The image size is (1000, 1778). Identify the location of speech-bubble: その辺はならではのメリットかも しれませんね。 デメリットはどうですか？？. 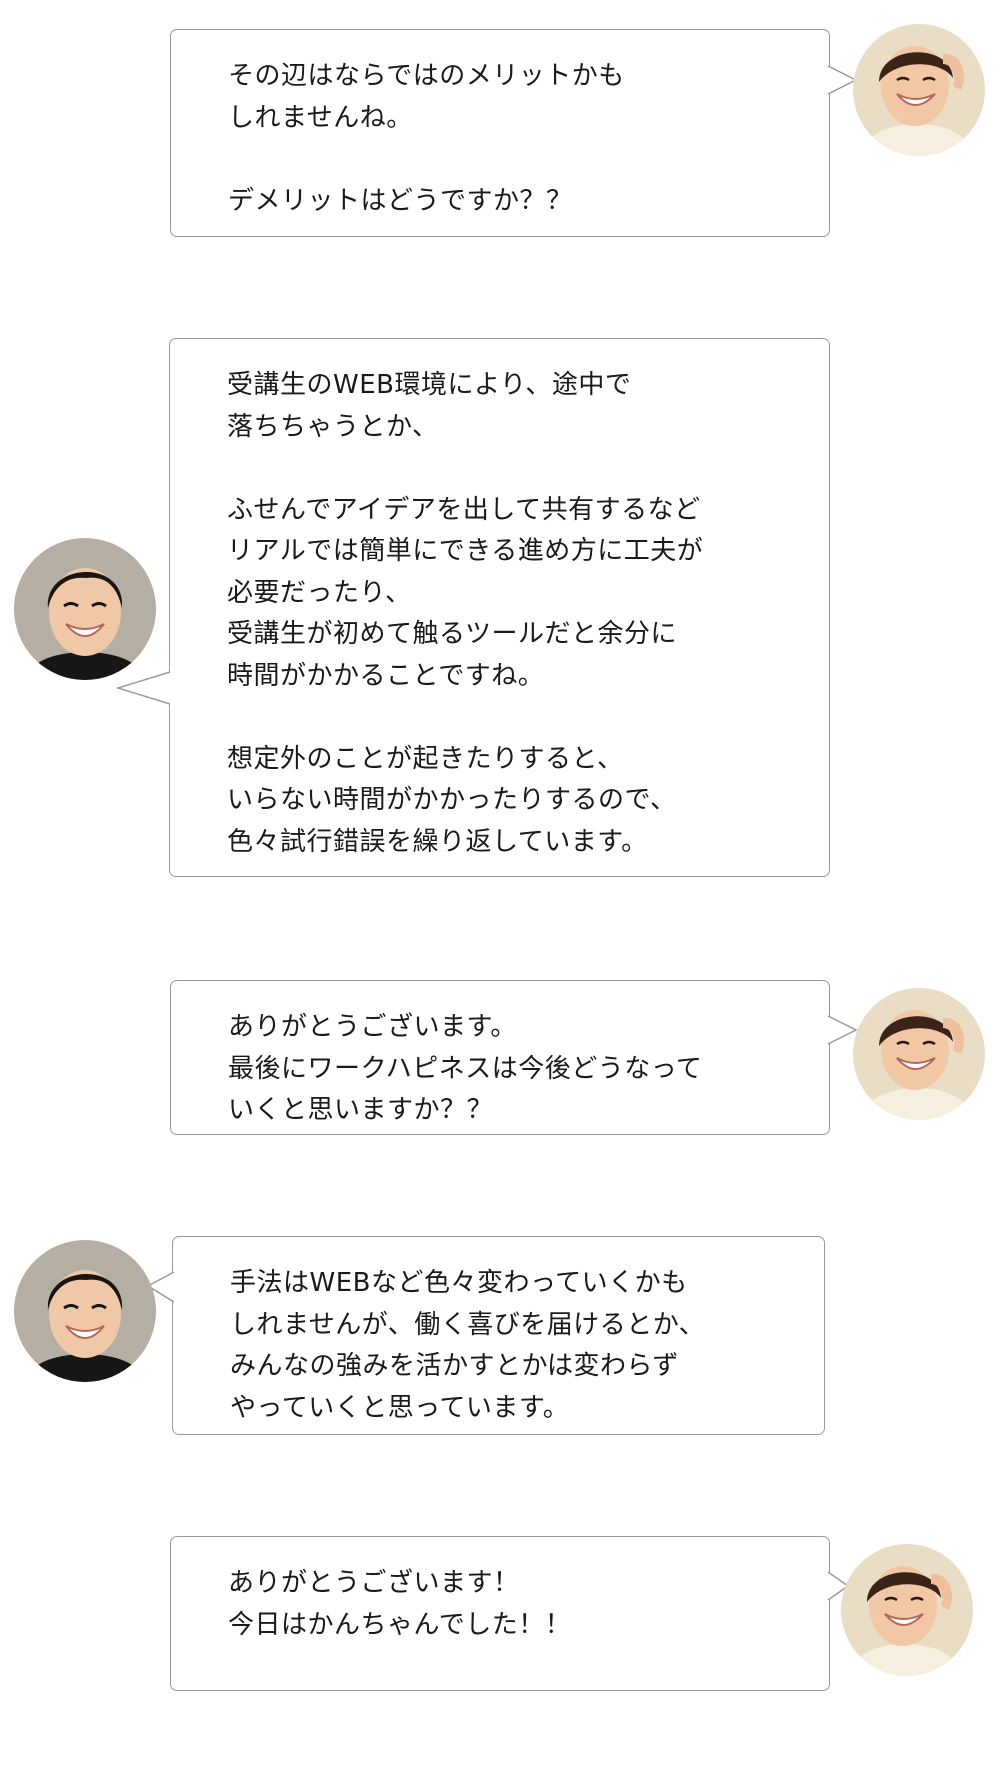
(500, 133).